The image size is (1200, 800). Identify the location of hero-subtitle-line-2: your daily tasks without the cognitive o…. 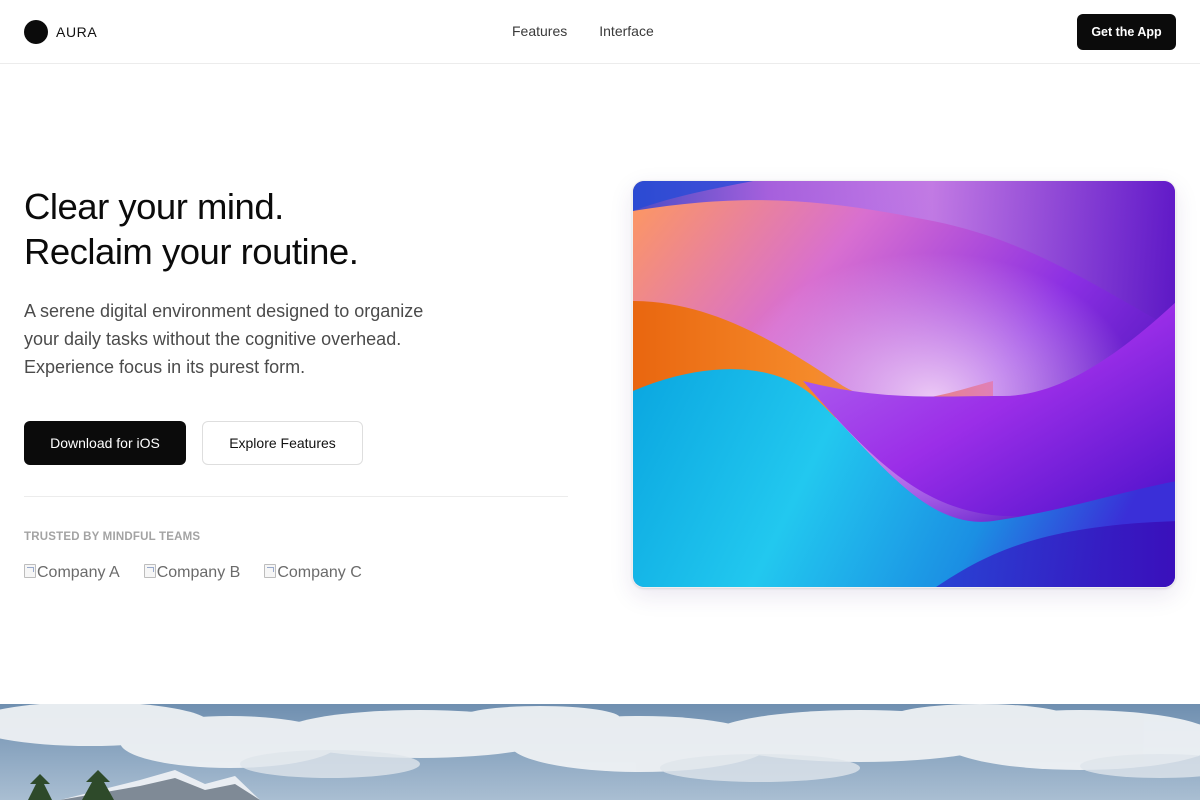
(213, 339).